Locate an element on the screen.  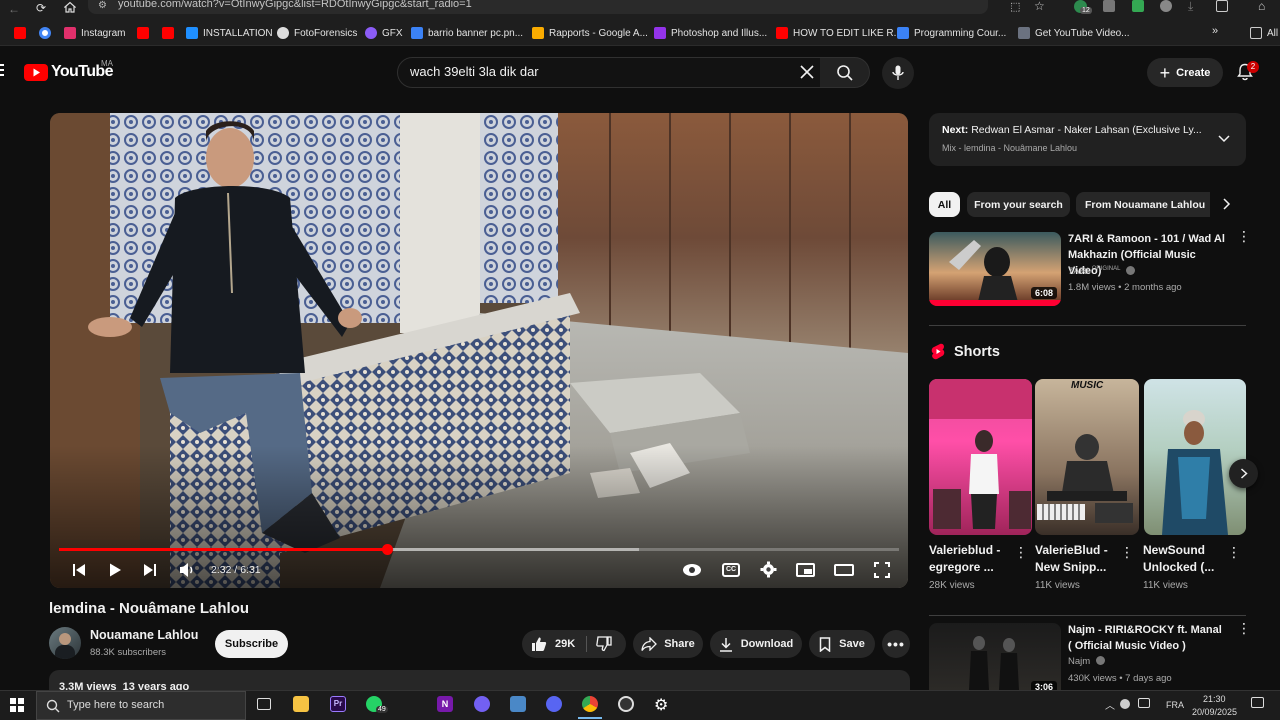
onenote-icon: N is located at coordinates (445, 704).